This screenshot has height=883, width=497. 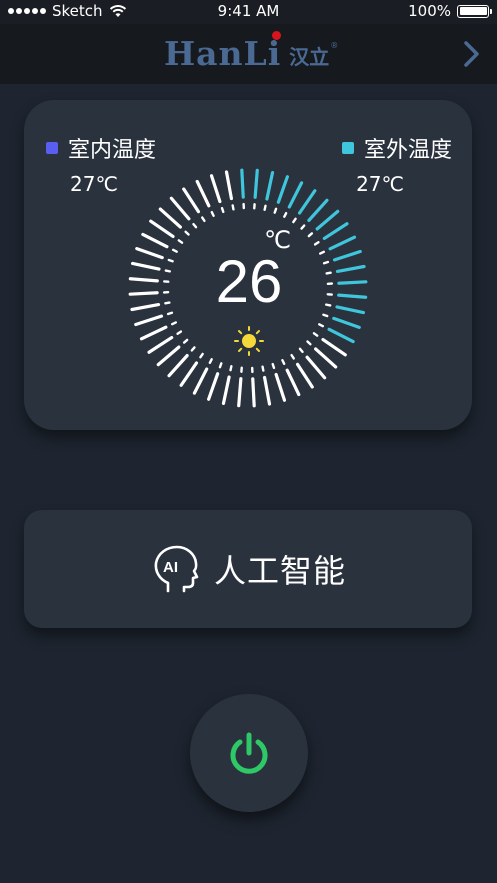 I want to click on battery-icon, so click(x=474, y=11).